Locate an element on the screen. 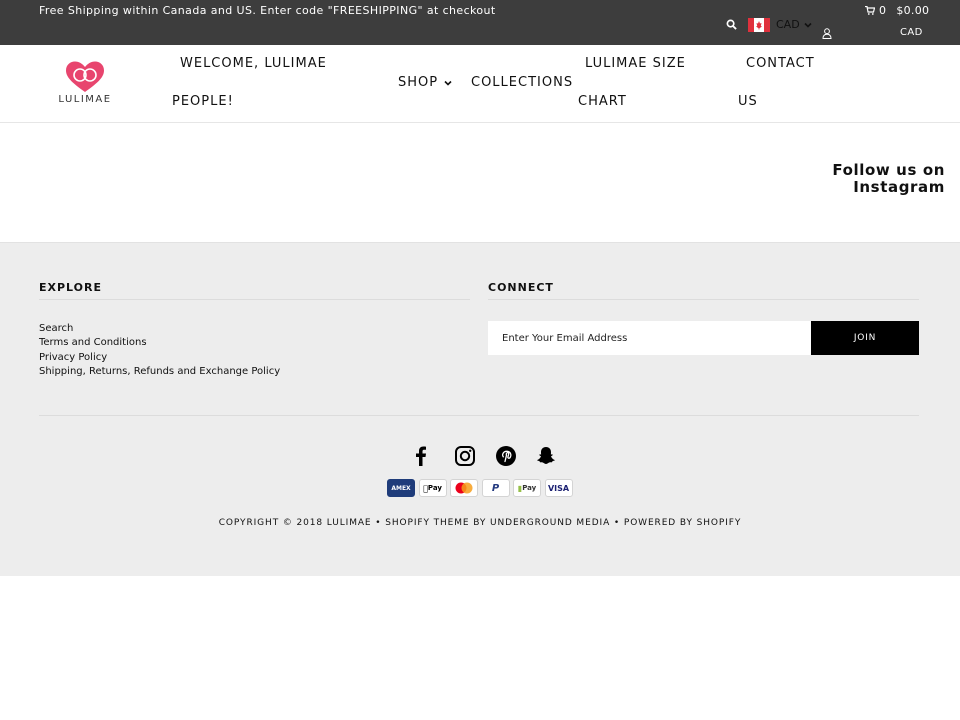  logo-text: LULIMAE is located at coordinates (85, 99).